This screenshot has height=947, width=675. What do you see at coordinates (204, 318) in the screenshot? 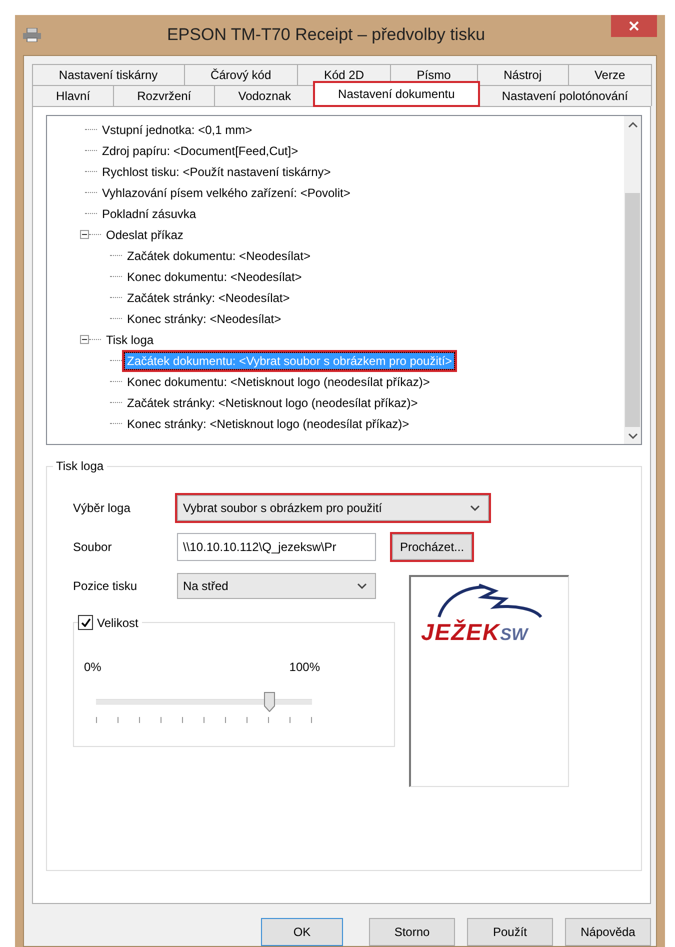
I see `tree-item: Konec stránky: <Neodesílat>` at bounding box center [204, 318].